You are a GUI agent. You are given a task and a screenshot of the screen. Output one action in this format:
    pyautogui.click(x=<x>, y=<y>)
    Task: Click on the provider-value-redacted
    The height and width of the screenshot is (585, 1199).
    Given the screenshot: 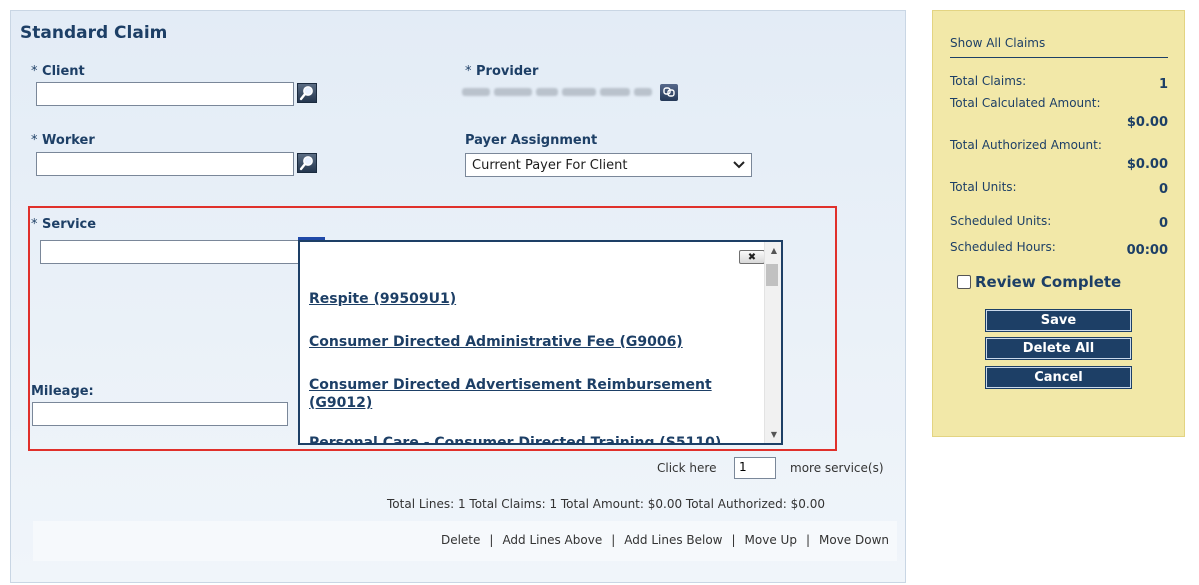 What is the action you would take?
    pyautogui.click(x=589, y=92)
    